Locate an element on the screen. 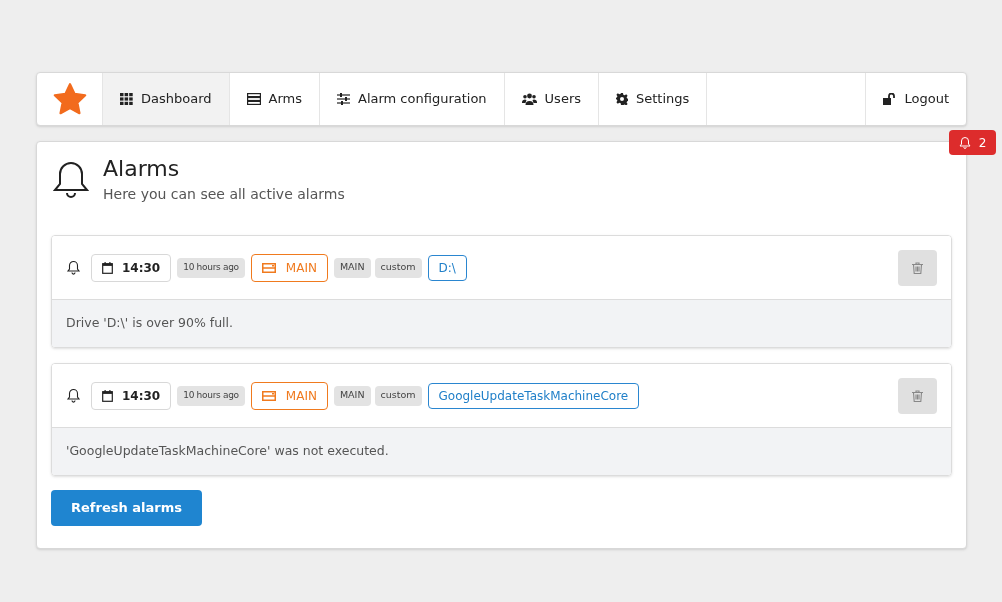  nav-tab: Alarm configuration is located at coordinates (412, 99).